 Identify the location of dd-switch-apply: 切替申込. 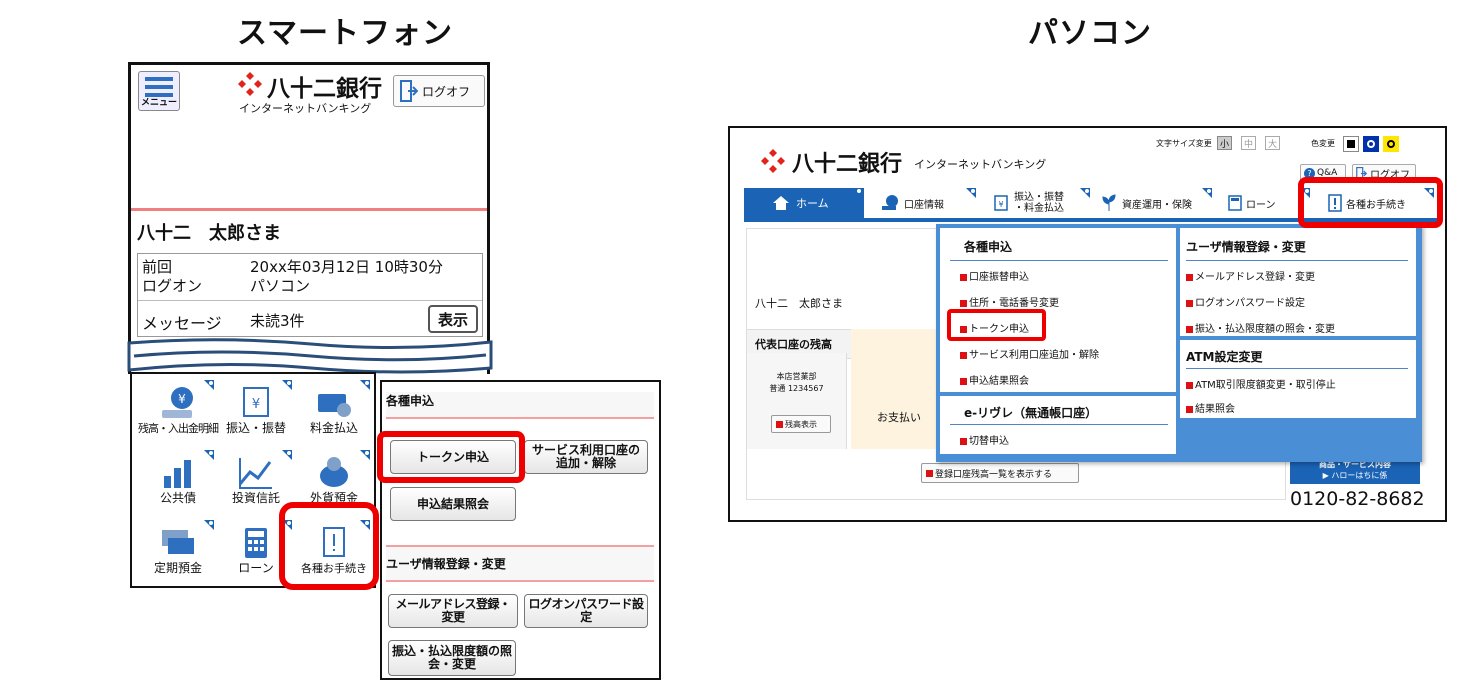
(984, 439).